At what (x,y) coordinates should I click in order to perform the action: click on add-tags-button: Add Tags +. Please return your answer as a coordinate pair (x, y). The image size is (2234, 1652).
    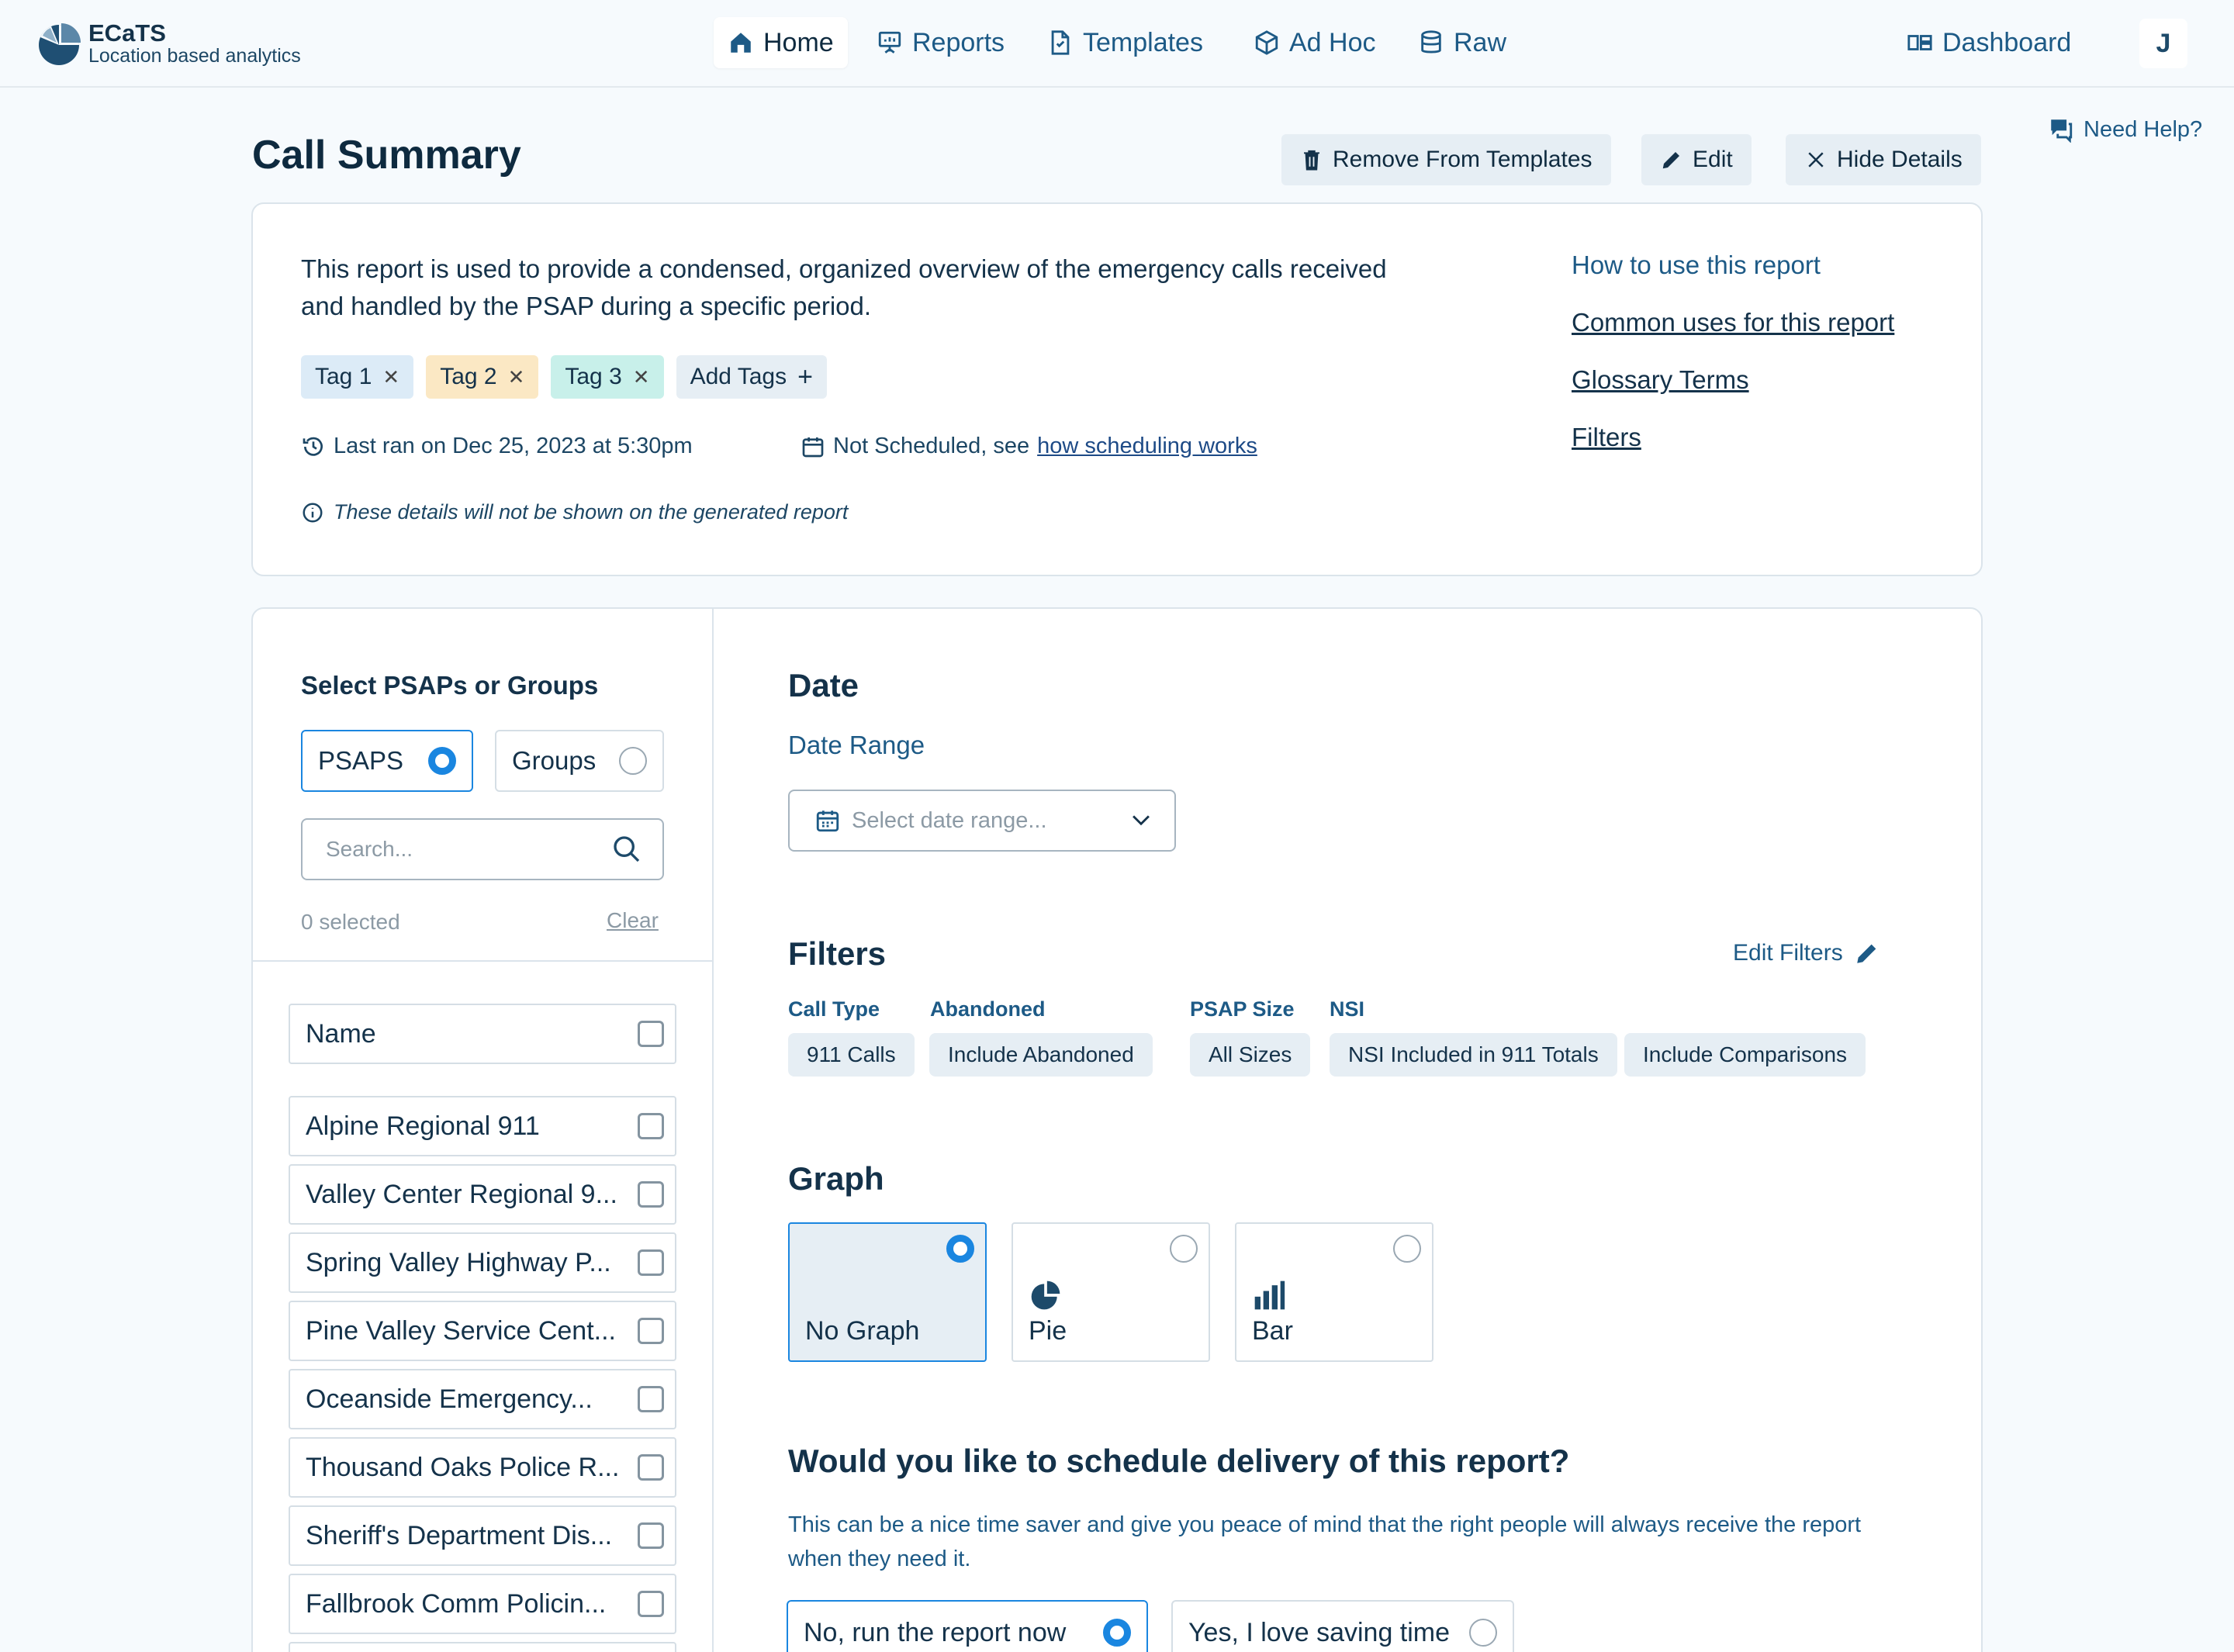
    Looking at the image, I should click on (751, 377).